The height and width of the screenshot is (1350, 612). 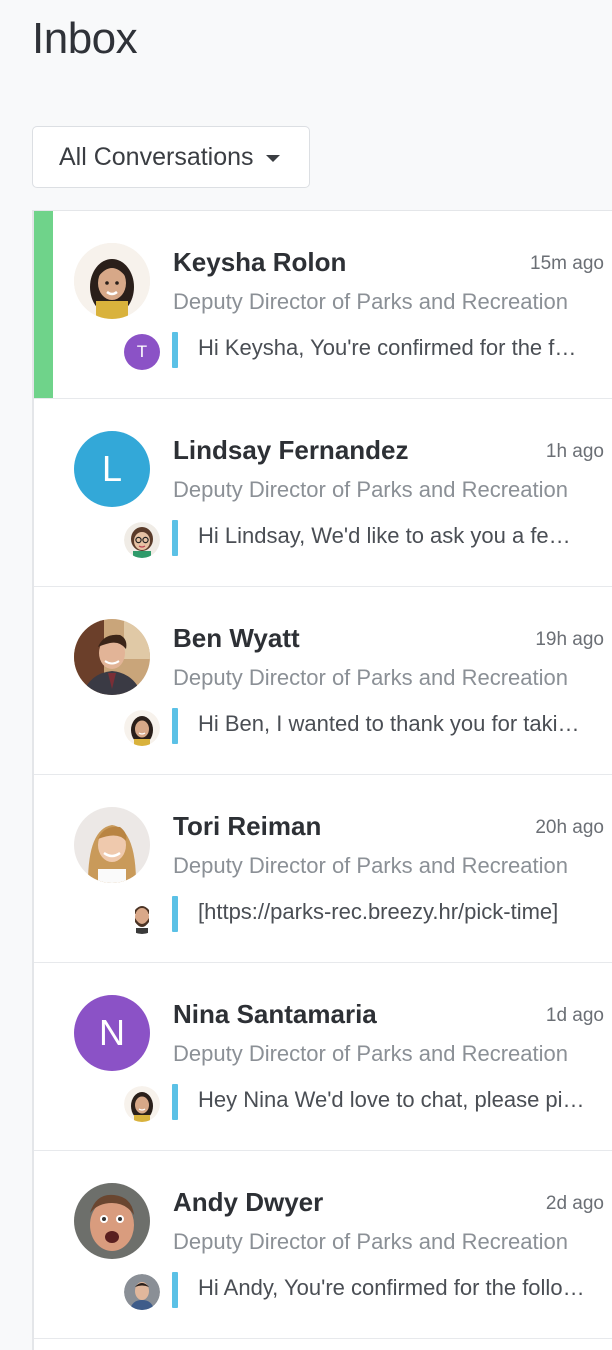 I want to click on contact-name: Tori Reiman, so click(x=247, y=826).